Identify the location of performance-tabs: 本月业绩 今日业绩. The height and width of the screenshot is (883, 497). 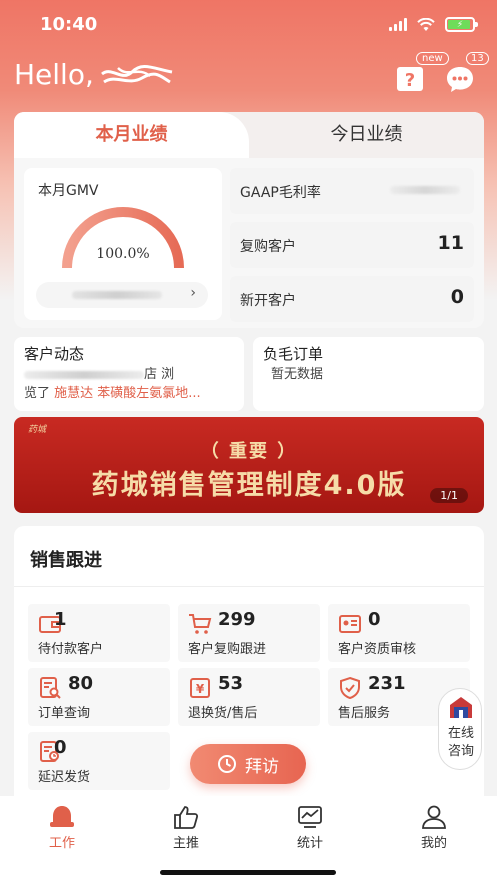
(249, 135).